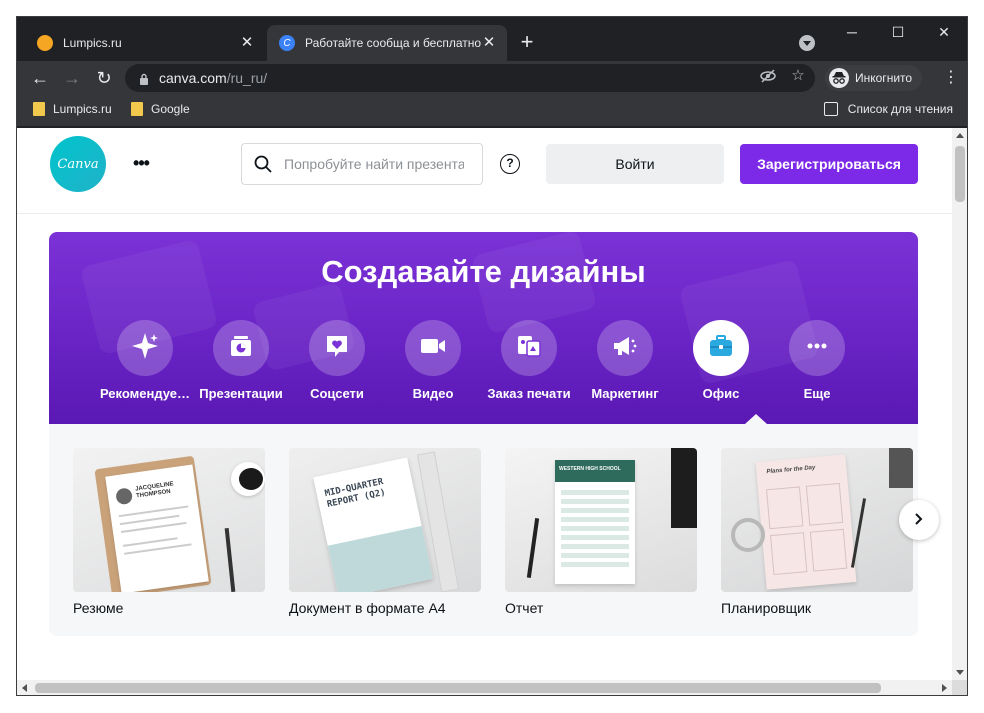 The image size is (984, 713). What do you see at coordinates (601, 520) in the screenshot?
I see `report-thumbnail: WESTERN HIGH SCHOOL` at bounding box center [601, 520].